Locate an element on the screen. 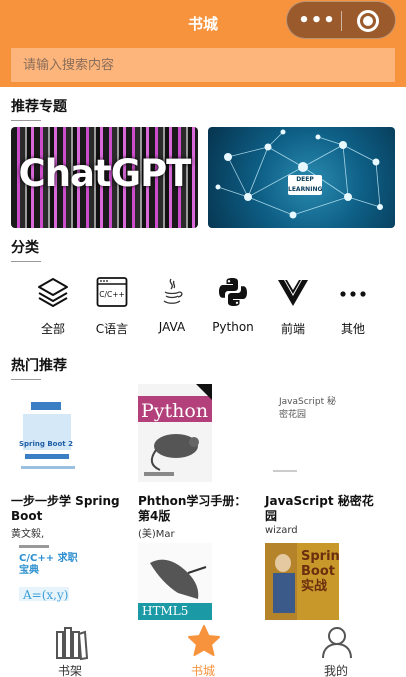  category-label: JAVA is located at coordinates (172, 327).